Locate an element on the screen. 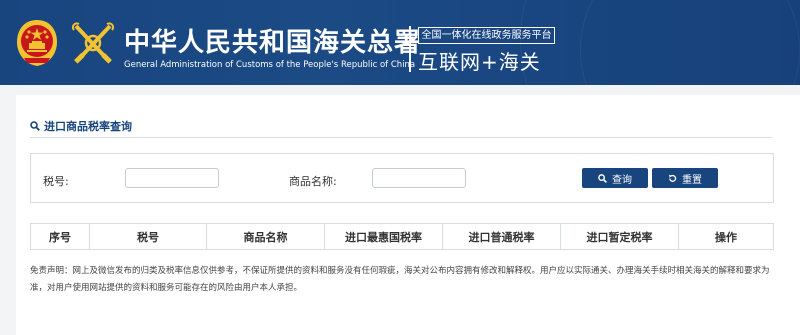 Image resolution: width=800 pixels, height=335 pixels. column-header-provisional-rate: 进口暂定税率 is located at coordinates (620, 236).